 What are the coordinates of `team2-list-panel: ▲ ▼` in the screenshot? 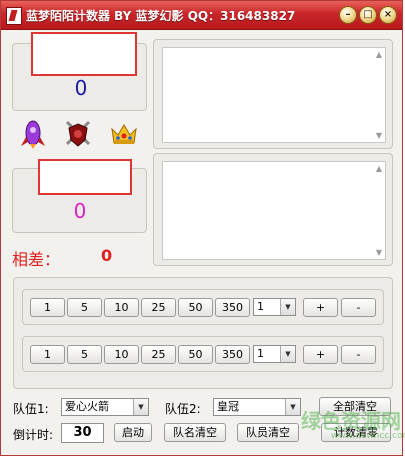 It's located at (273, 209).